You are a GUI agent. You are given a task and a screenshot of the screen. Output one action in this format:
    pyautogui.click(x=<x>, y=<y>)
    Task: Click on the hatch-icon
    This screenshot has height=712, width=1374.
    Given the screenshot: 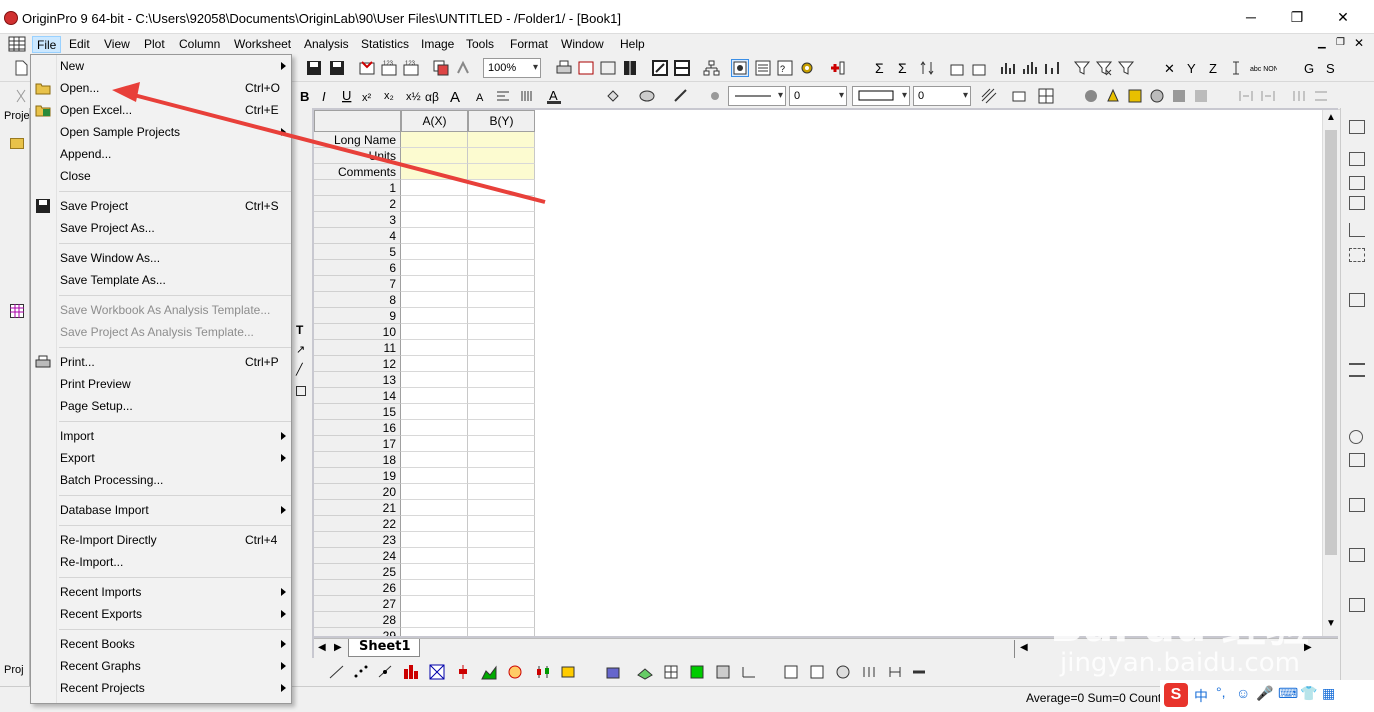 What is the action you would take?
    pyautogui.click(x=989, y=96)
    